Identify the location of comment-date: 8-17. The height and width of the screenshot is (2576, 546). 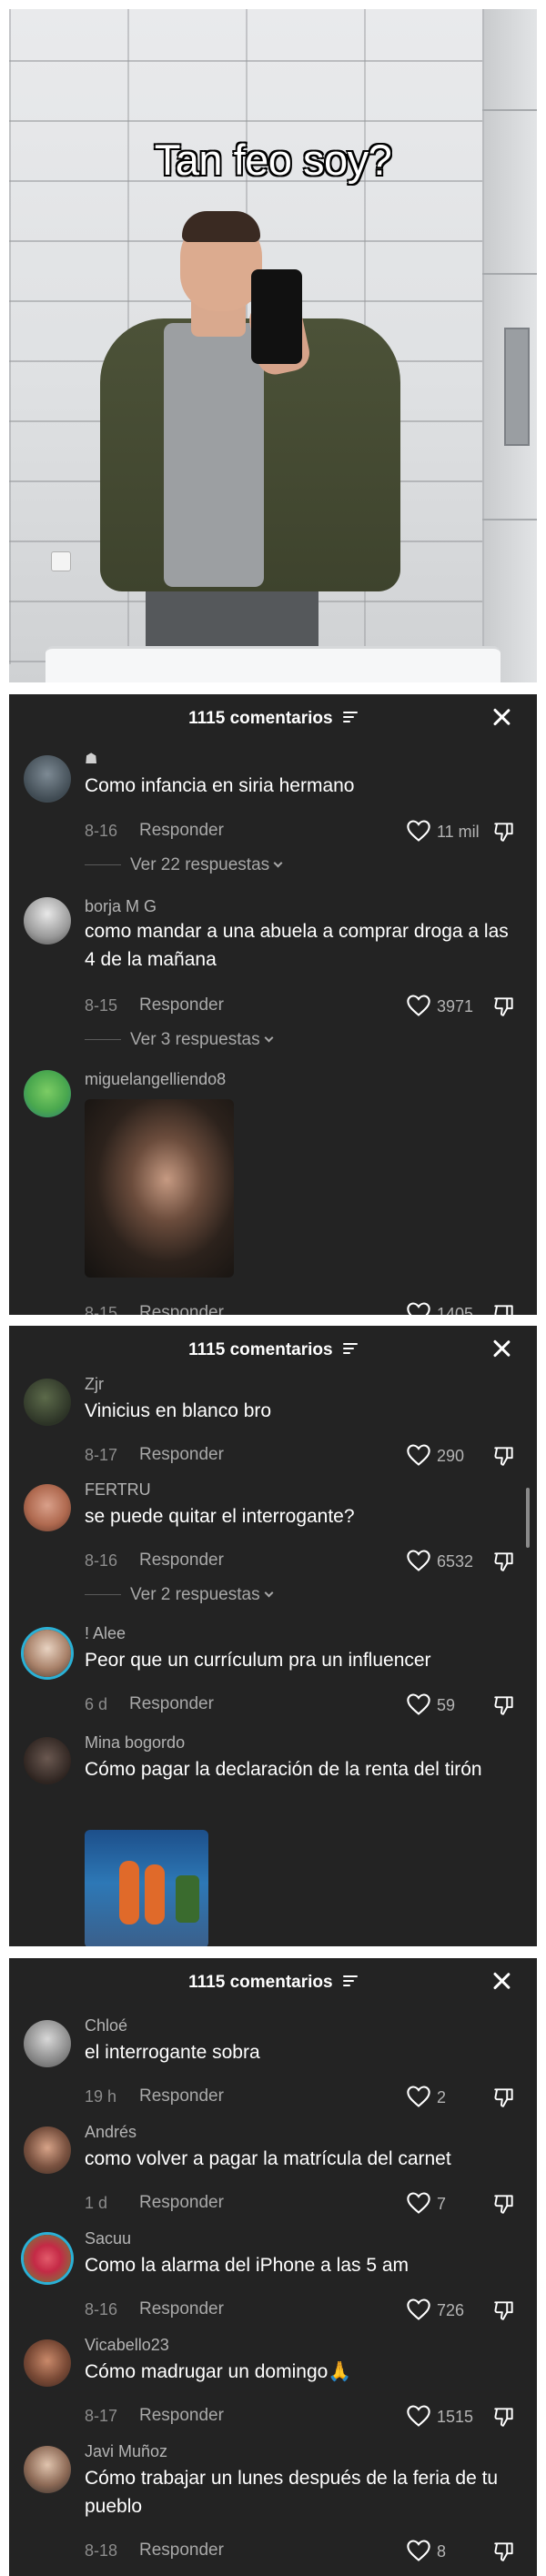
(102, 1455).